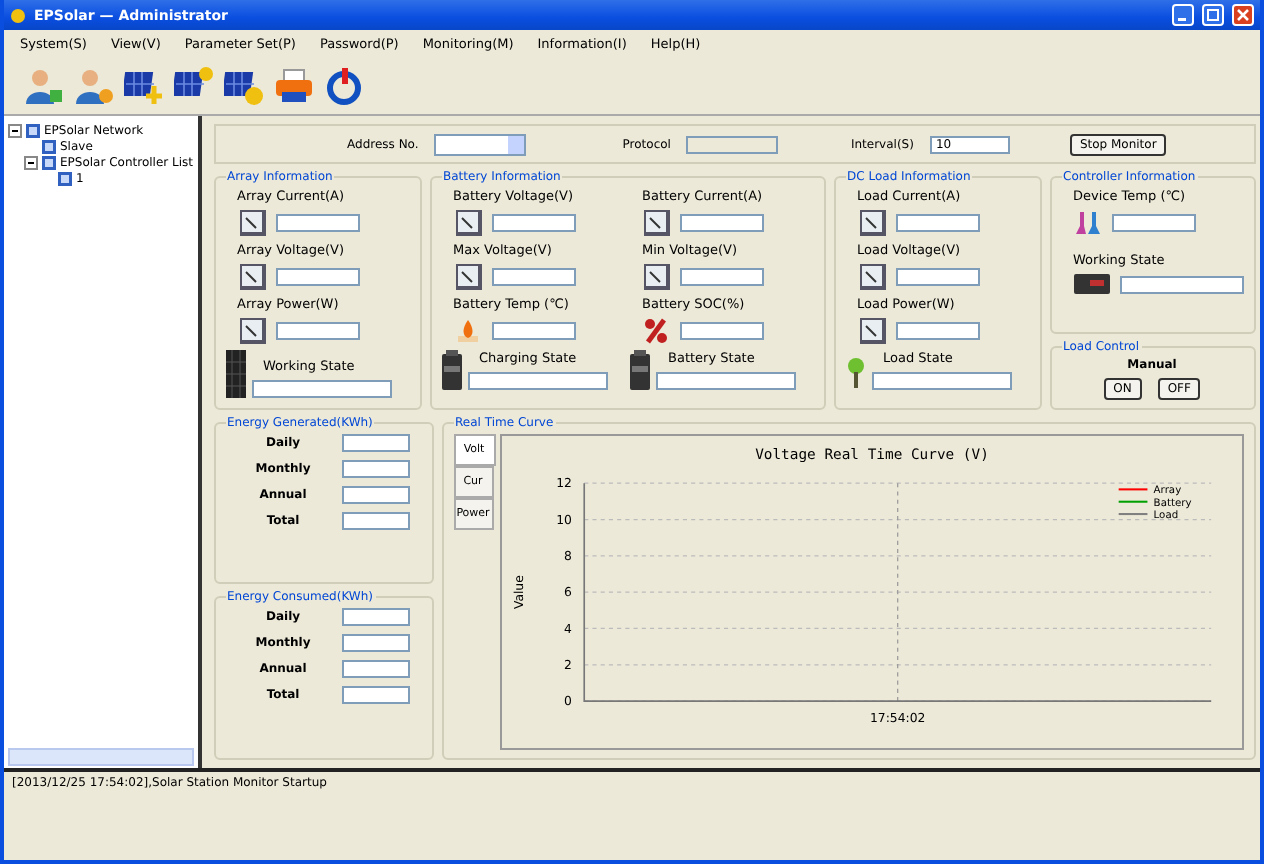 Image resolution: width=1264 pixels, height=864 pixels. I want to click on close-button, so click(1243, 15).